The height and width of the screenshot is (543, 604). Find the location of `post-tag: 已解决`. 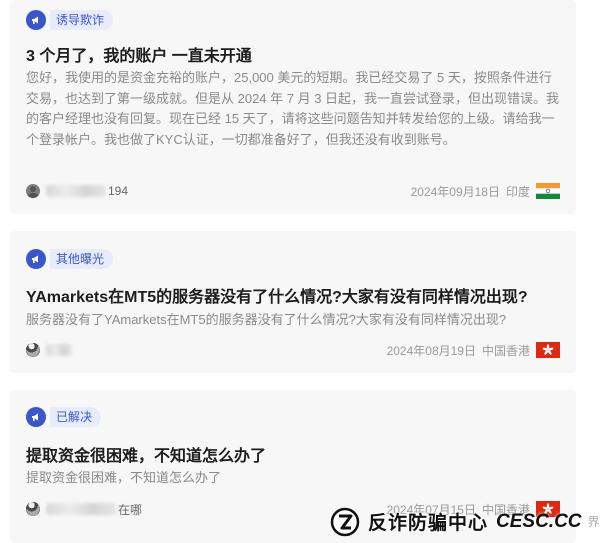

post-tag: 已解决 is located at coordinates (64, 417).